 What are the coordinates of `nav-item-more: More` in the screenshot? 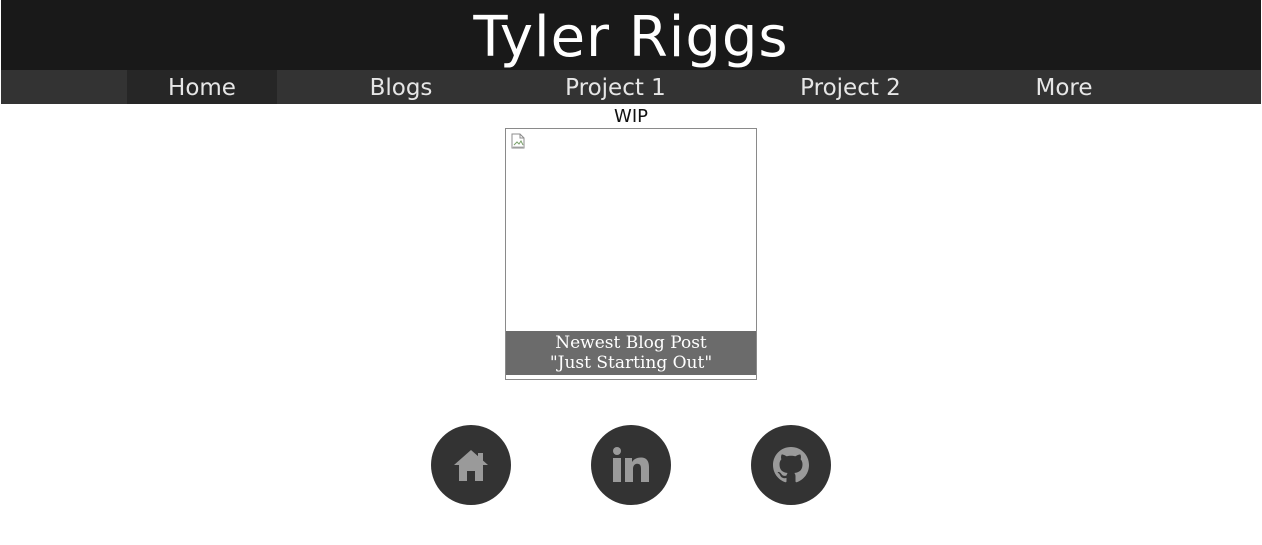 It's located at (1064, 87).